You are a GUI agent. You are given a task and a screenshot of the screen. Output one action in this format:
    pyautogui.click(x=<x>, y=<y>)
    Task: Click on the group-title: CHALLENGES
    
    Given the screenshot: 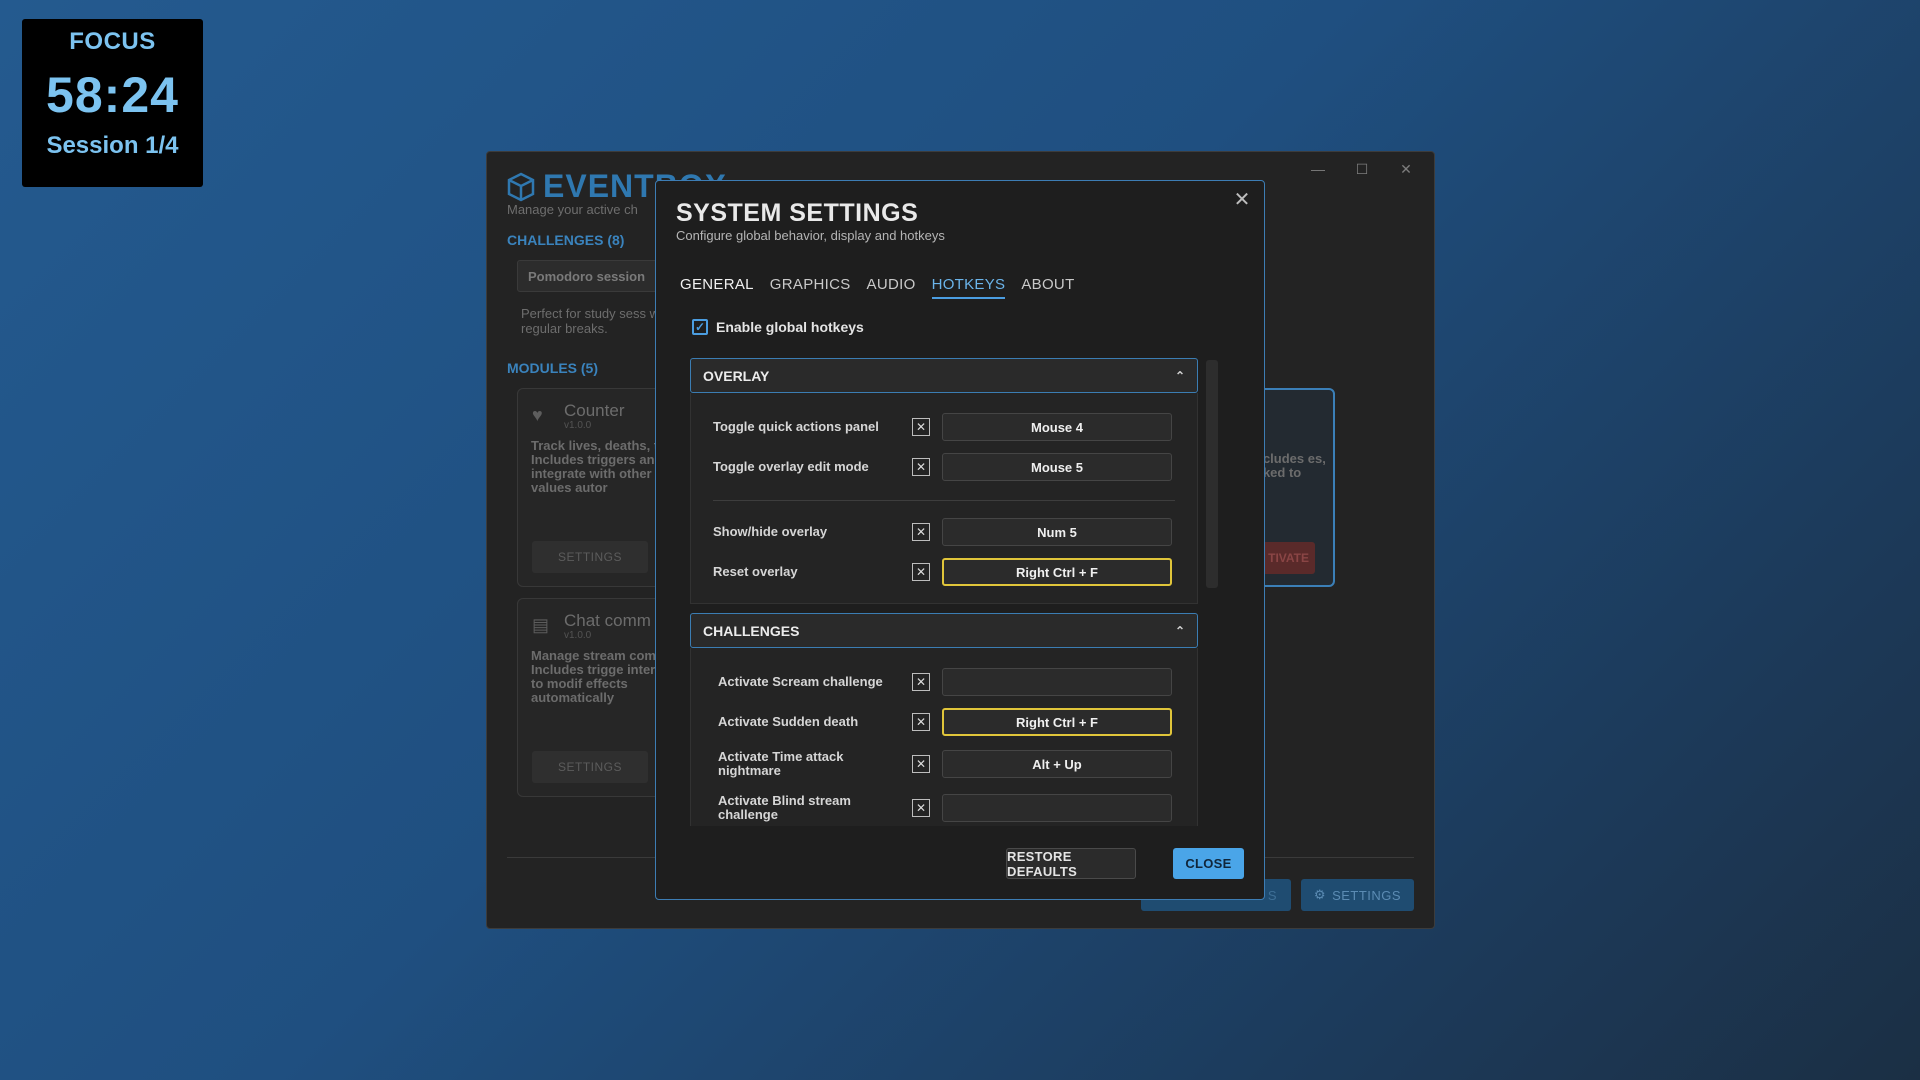 What is the action you would take?
    pyautogui.click(x=751, y=630)
    